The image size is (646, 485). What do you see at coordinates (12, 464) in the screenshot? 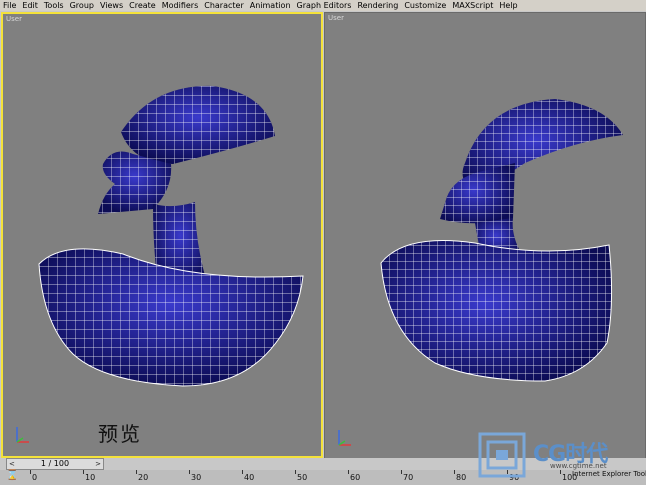
I see `prev-frame-icon: <` at bounding box center [12, 464].